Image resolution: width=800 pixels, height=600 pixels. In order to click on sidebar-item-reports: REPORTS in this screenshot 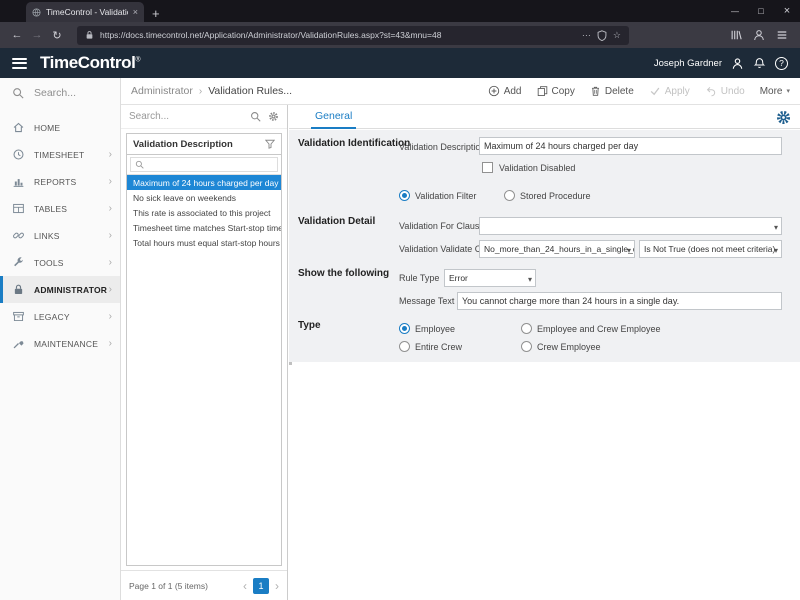, I will do `click(60, 181)`.